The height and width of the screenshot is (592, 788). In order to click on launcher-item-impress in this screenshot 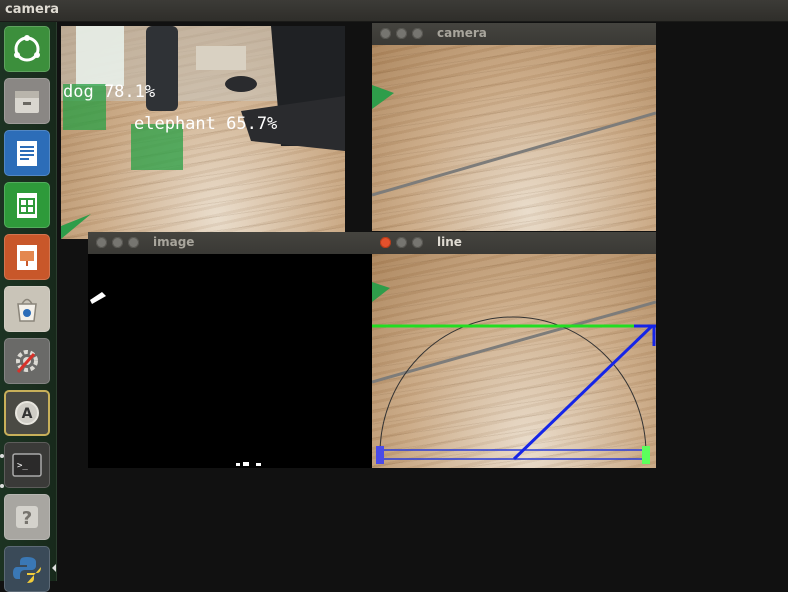, I will do `click(27, 257)`.